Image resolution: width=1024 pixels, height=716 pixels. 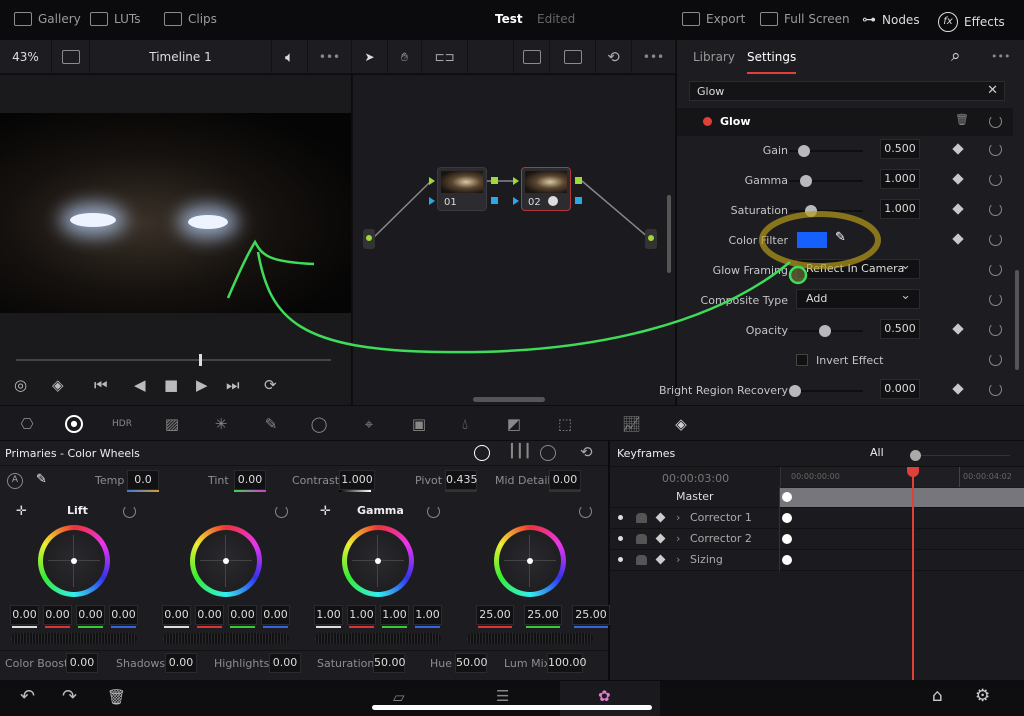 What do you see at coordinates (330, 57) in the screenshot?
I see `viewer-more-button: •••` at bounding box center [330, 57].